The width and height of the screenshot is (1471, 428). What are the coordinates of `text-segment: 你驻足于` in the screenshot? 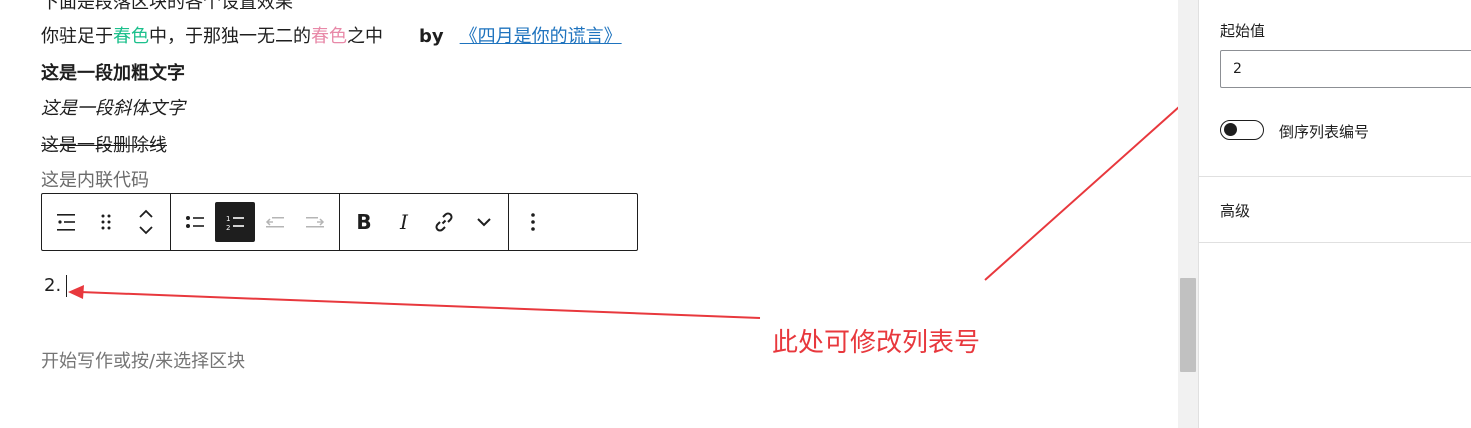 It's located at (77, 36).